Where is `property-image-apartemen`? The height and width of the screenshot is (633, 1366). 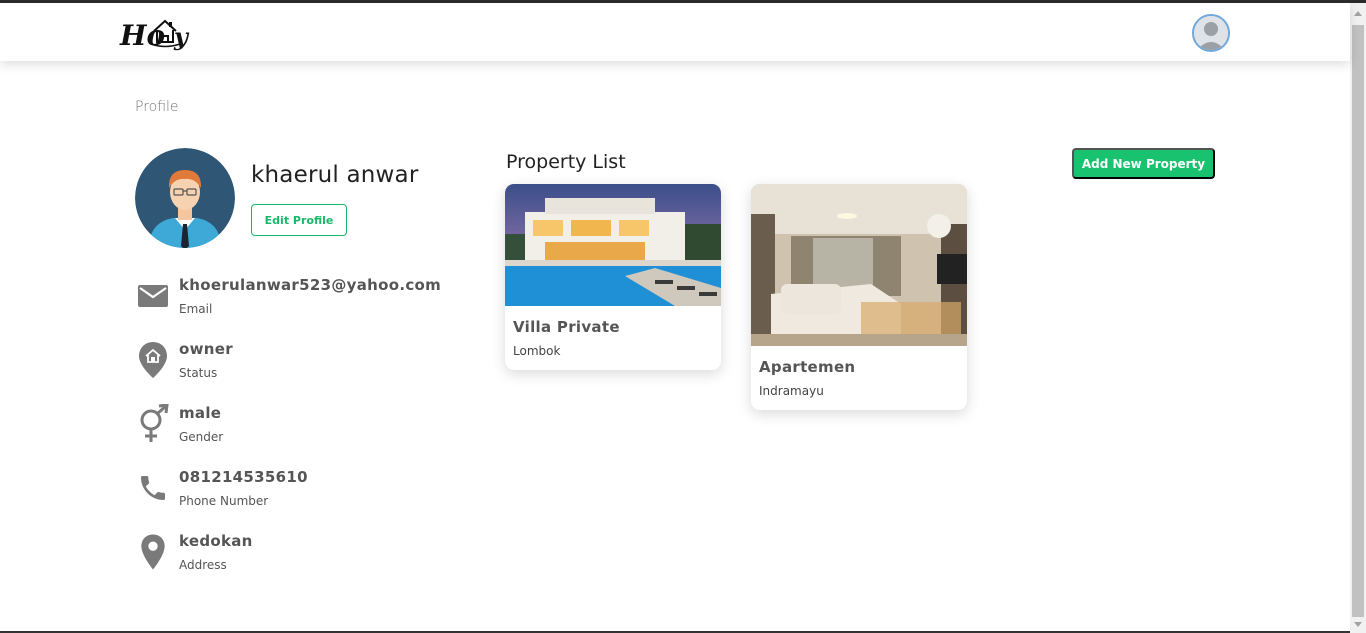
property-image-apartemen is located at coordinates (859, 265).